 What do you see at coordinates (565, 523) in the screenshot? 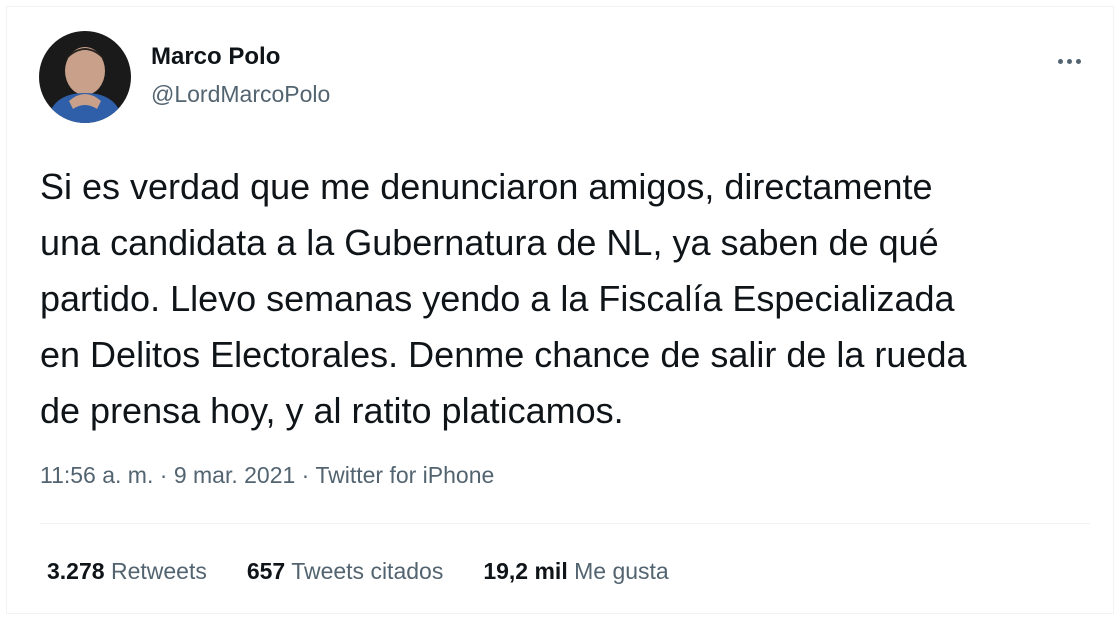
I see `divider` at bounding box center [565, 523].